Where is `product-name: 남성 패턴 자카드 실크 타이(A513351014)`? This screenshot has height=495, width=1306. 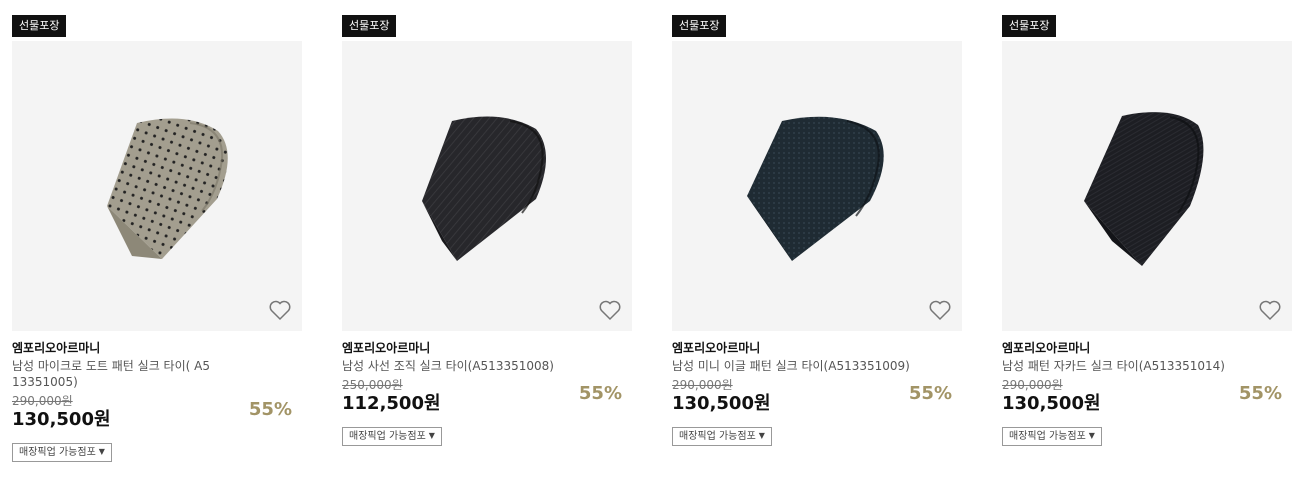
product-name: 남성 패턴 자카드 실크 타이(A513351014) is located at coordinates (1132, 366).